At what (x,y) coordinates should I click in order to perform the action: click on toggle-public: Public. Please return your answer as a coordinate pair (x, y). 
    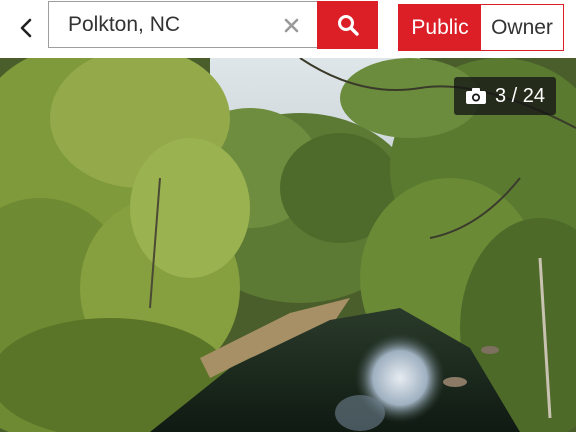
    Looking at the image, I should click on (440, 27).